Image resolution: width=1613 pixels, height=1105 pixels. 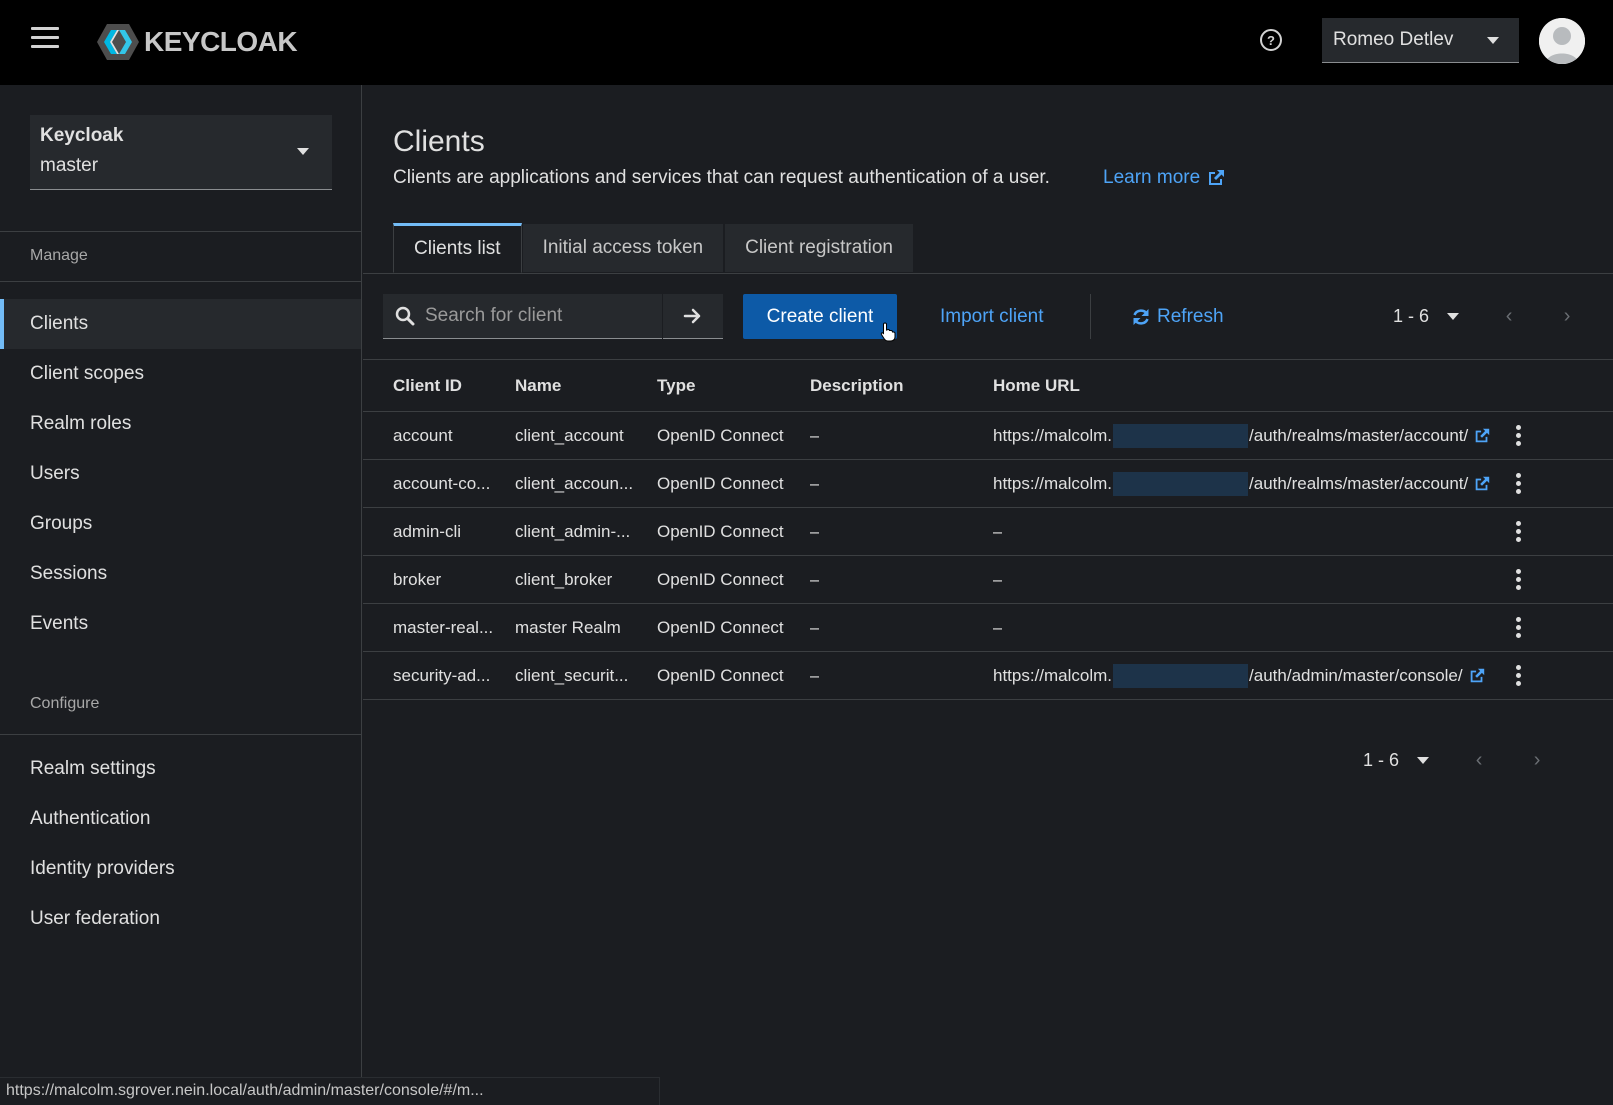 I want to click on tab-client-registration: Client registration, so click(x=819, y=248).